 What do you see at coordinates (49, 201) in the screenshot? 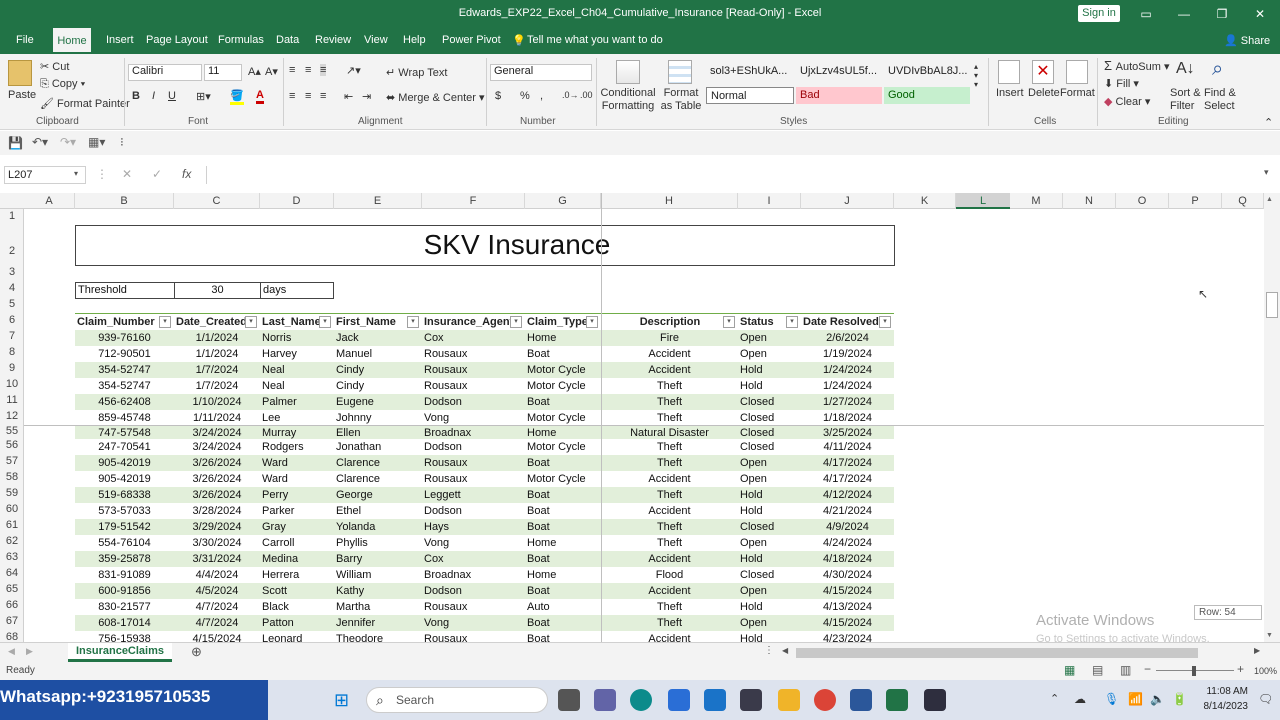
I see `column-header-a: A` at bounding box center [49, 201].